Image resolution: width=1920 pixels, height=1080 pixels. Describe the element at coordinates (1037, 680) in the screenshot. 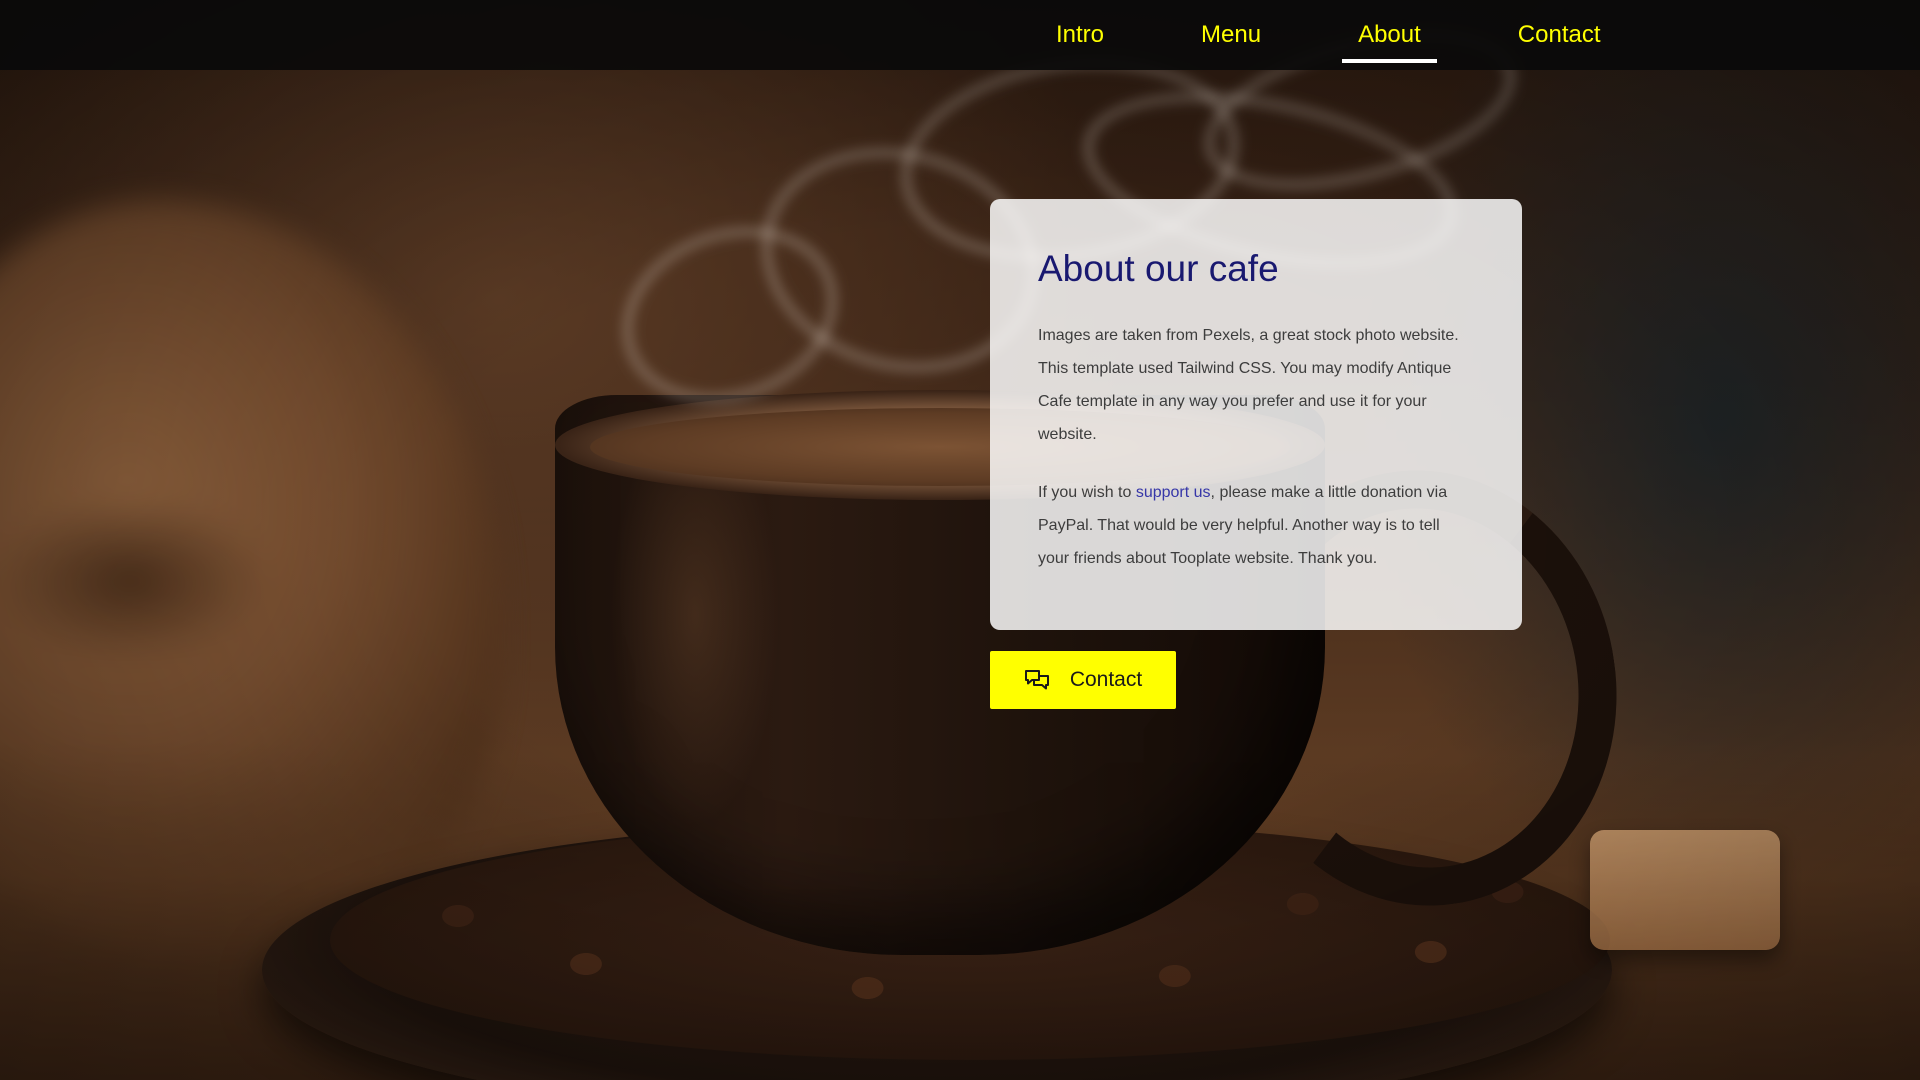

I see `chat-bubbles-icon` at that location.